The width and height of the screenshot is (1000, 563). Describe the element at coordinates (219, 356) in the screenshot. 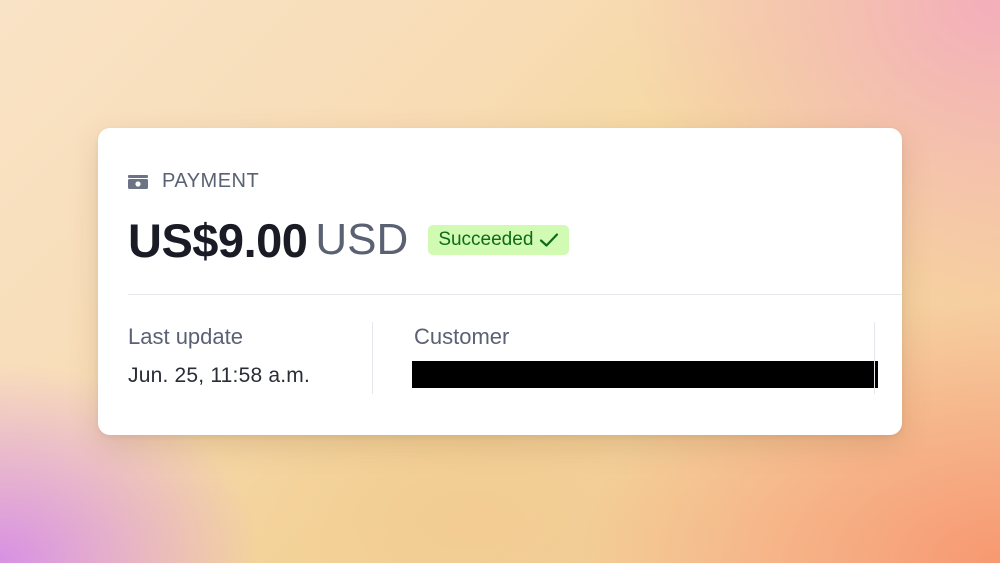

I see `last-update-section: Last update Jun. 25, 11:58 a.m.` at that location.